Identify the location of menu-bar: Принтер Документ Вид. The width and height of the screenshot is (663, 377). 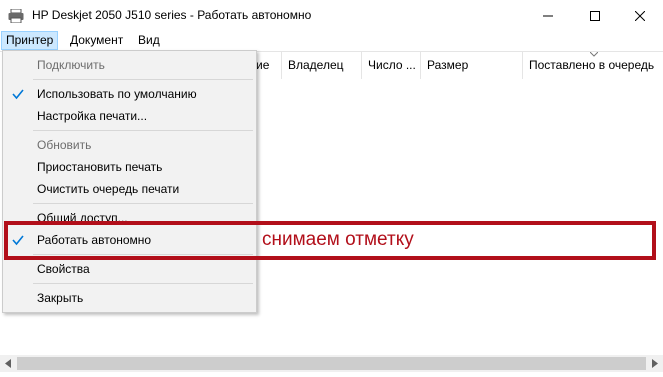
(331, 41).